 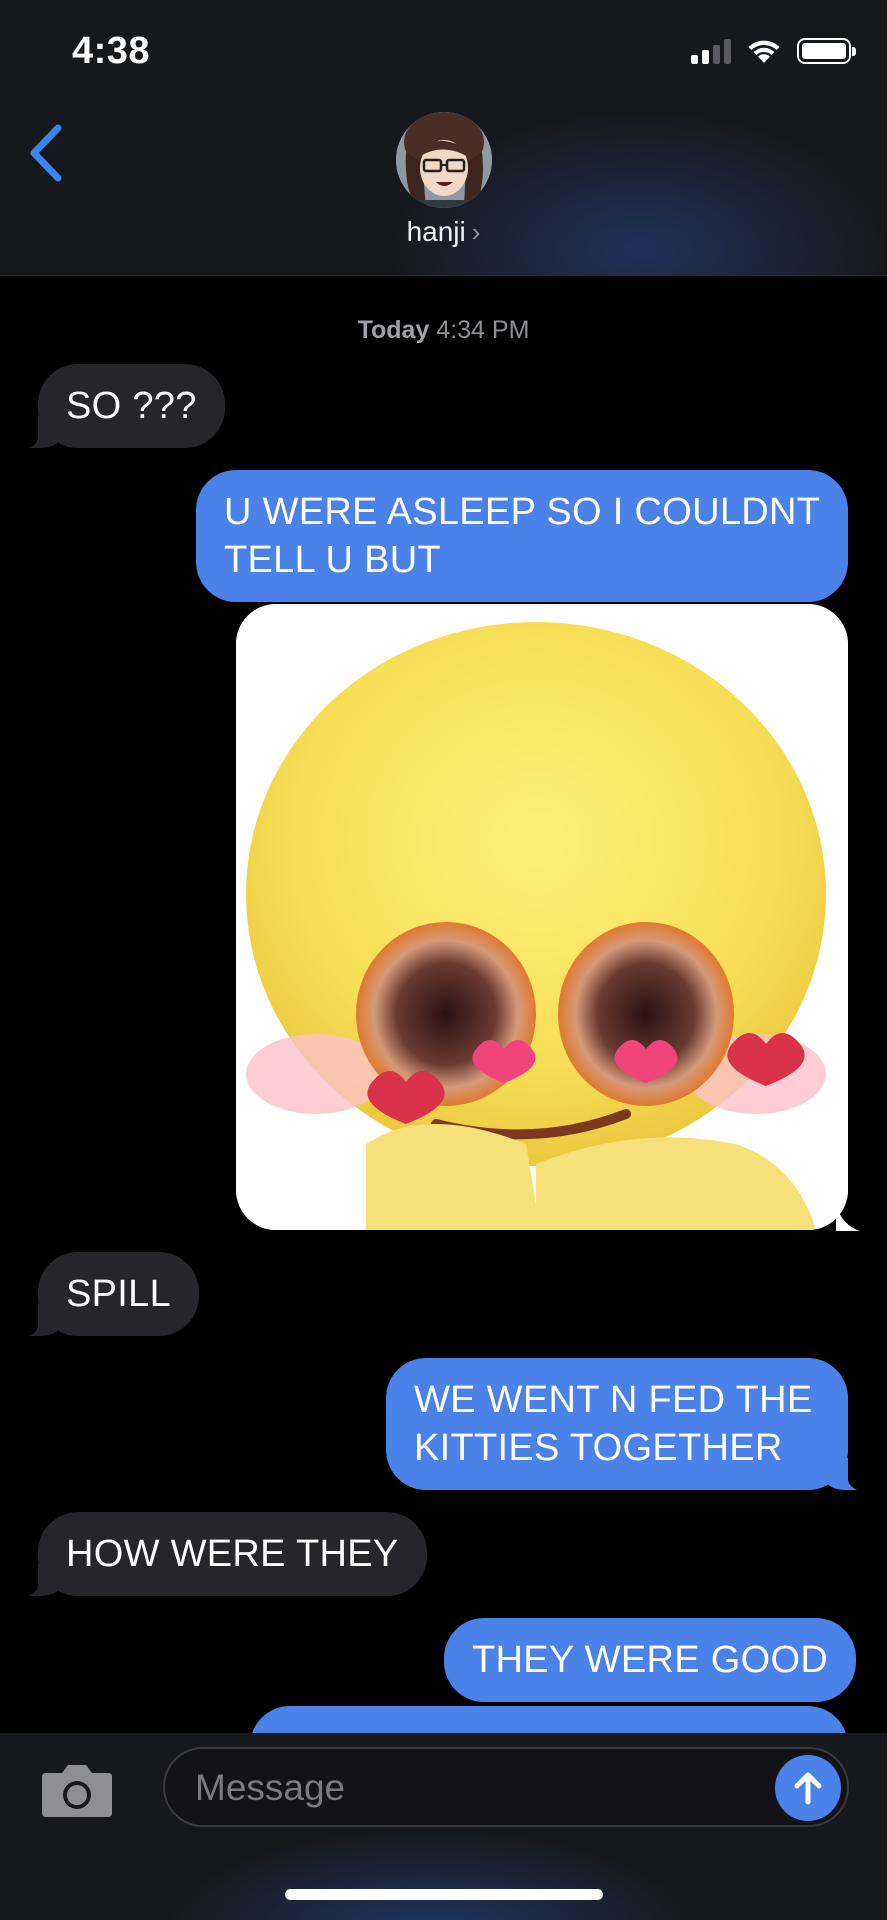 What do you see at coordinates (111, 51) in the screenshot?
I see `status-time: 4:38` at bounding box center [111, 51].